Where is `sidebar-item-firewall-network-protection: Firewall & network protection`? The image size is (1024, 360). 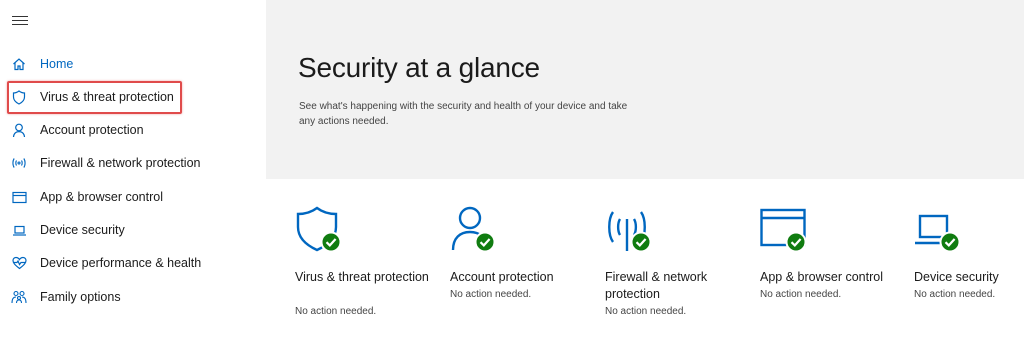
sidebar-item-firewall-network-protection: Firewall & network protection is located at coordinates (133, 163).